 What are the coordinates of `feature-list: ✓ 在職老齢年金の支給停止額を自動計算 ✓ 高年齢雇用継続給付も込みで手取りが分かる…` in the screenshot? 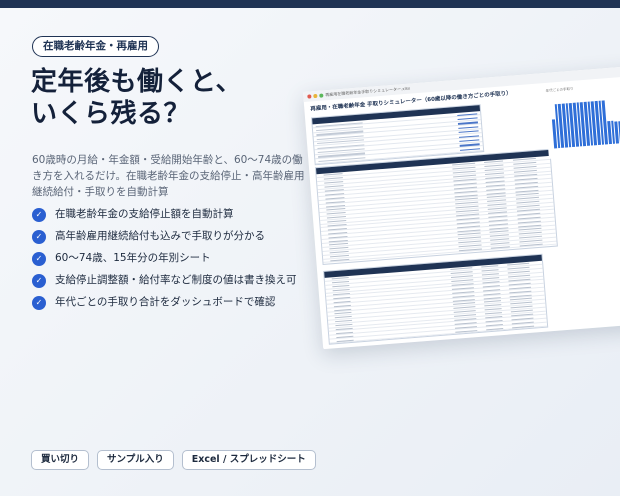 It's located at (171, 262).